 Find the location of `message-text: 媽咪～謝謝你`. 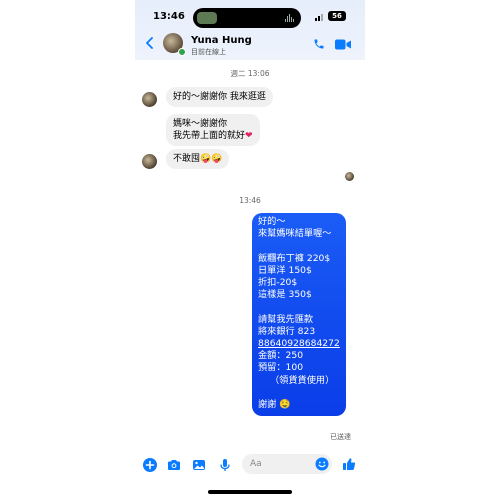

message-text: 媽咪～謝謝你 is located at coordinates (200, 124).